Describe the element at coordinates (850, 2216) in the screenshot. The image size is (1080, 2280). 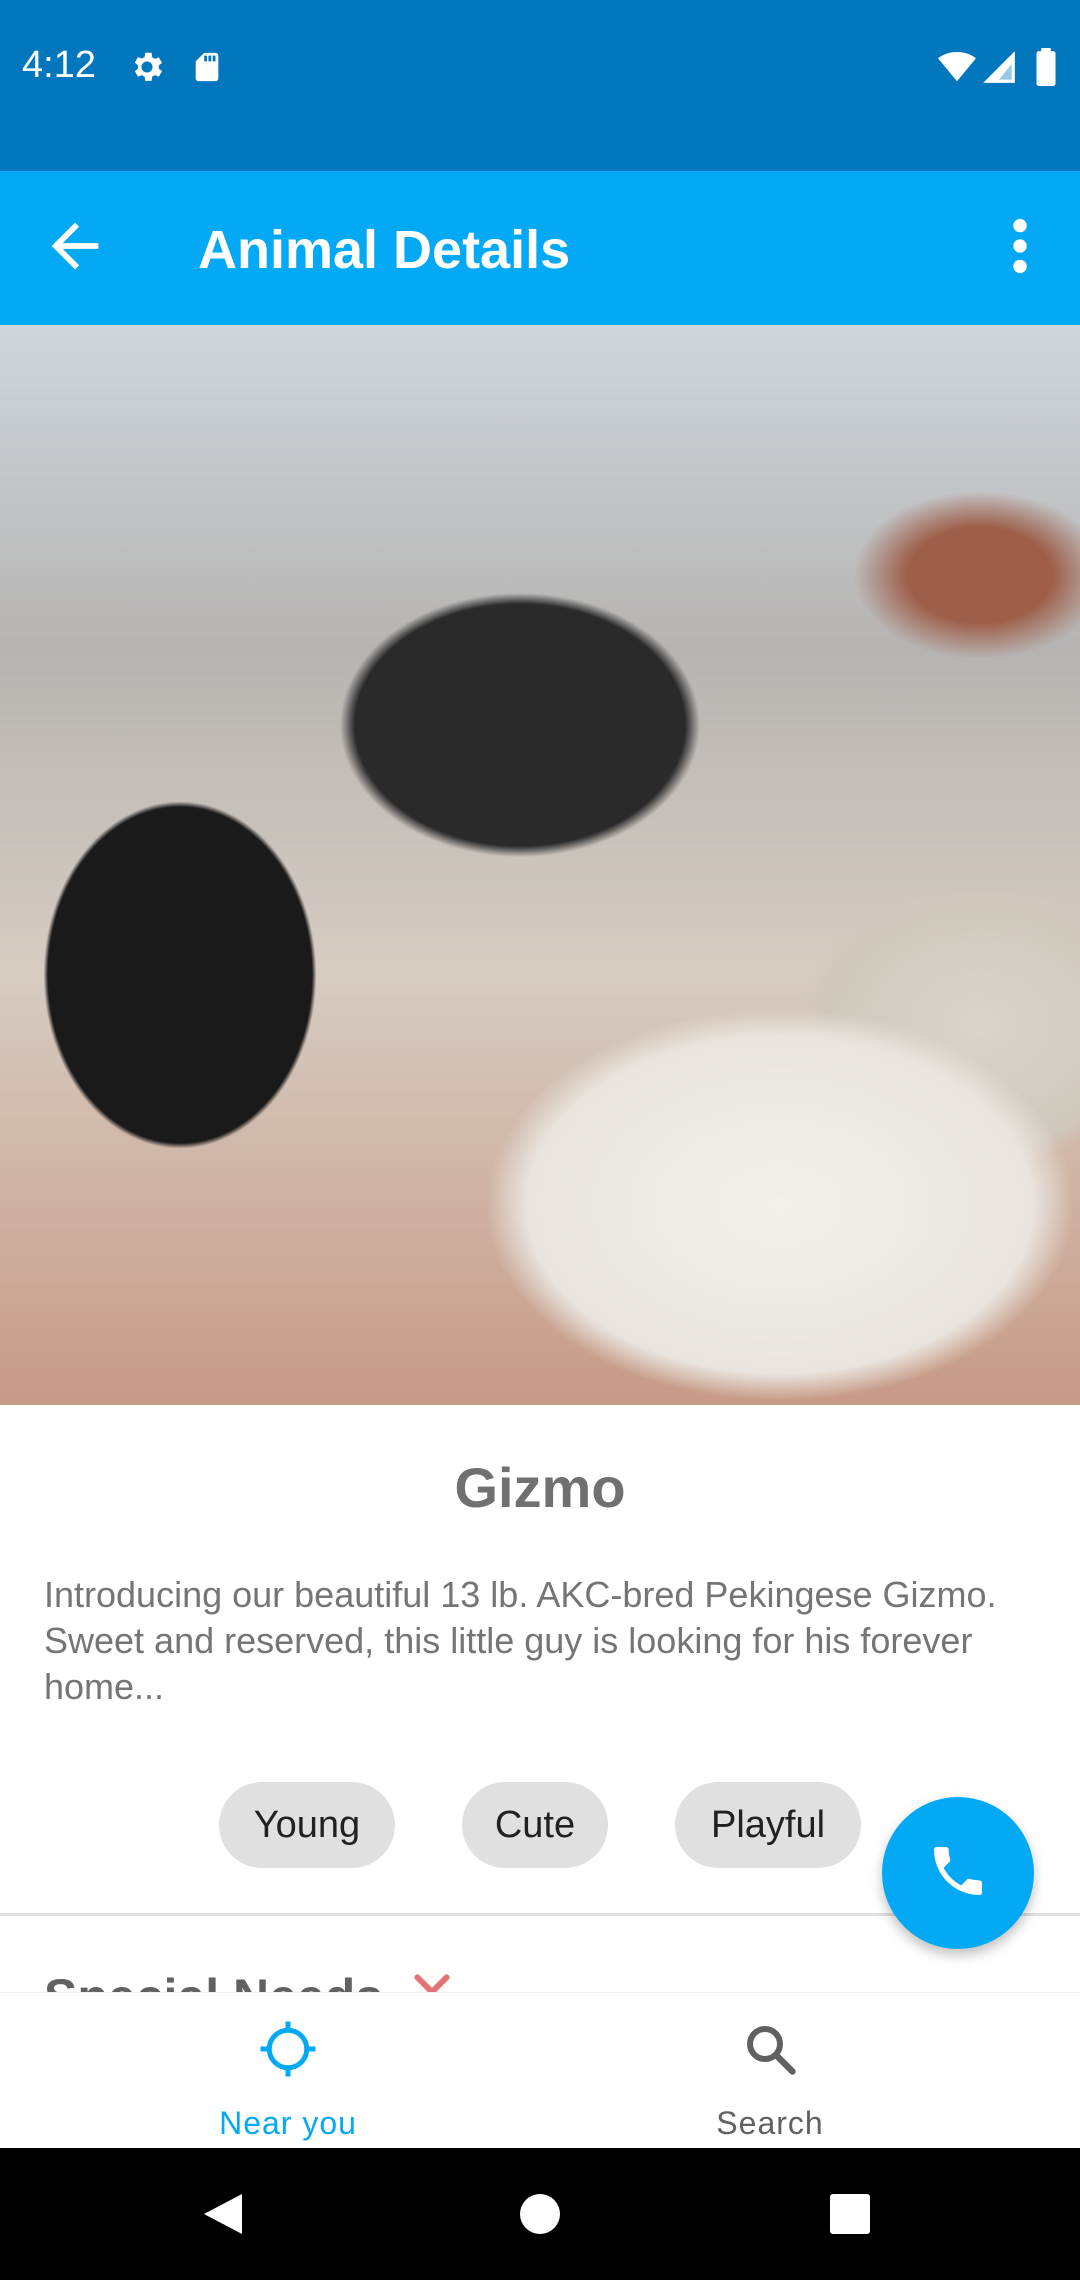
I see `nav-recents-icon` at that location.